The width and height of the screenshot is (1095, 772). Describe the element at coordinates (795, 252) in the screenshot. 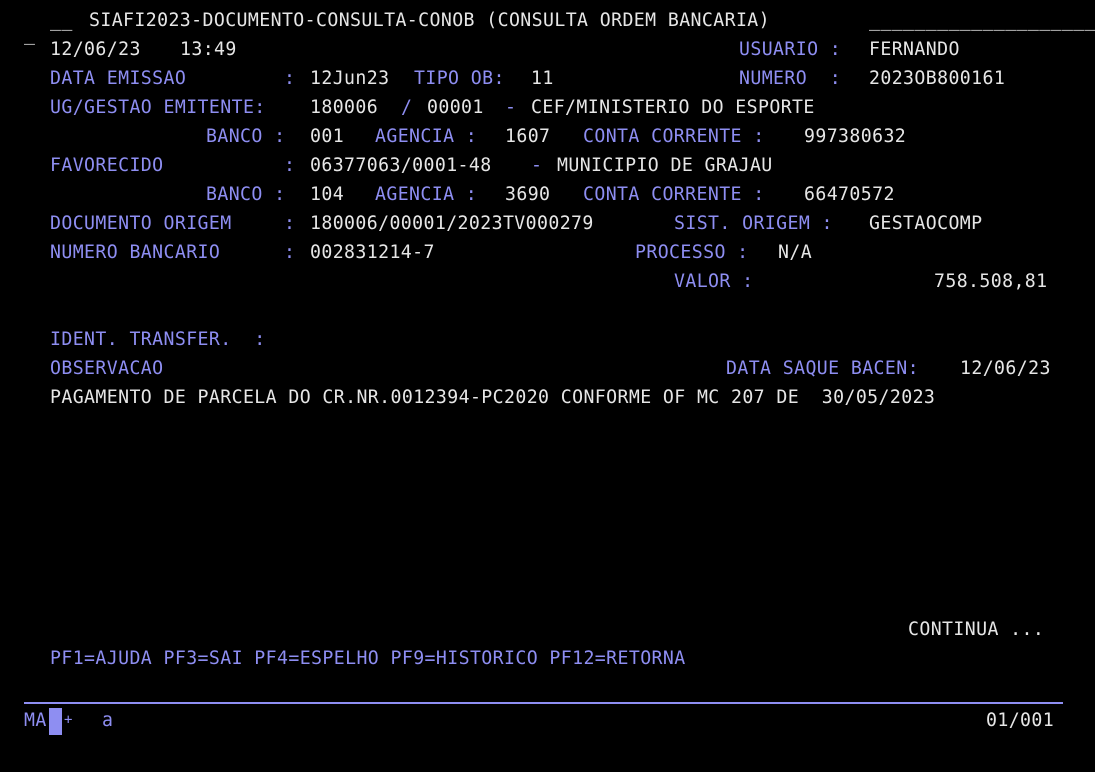

I see `processo-value: N/A` at that location.